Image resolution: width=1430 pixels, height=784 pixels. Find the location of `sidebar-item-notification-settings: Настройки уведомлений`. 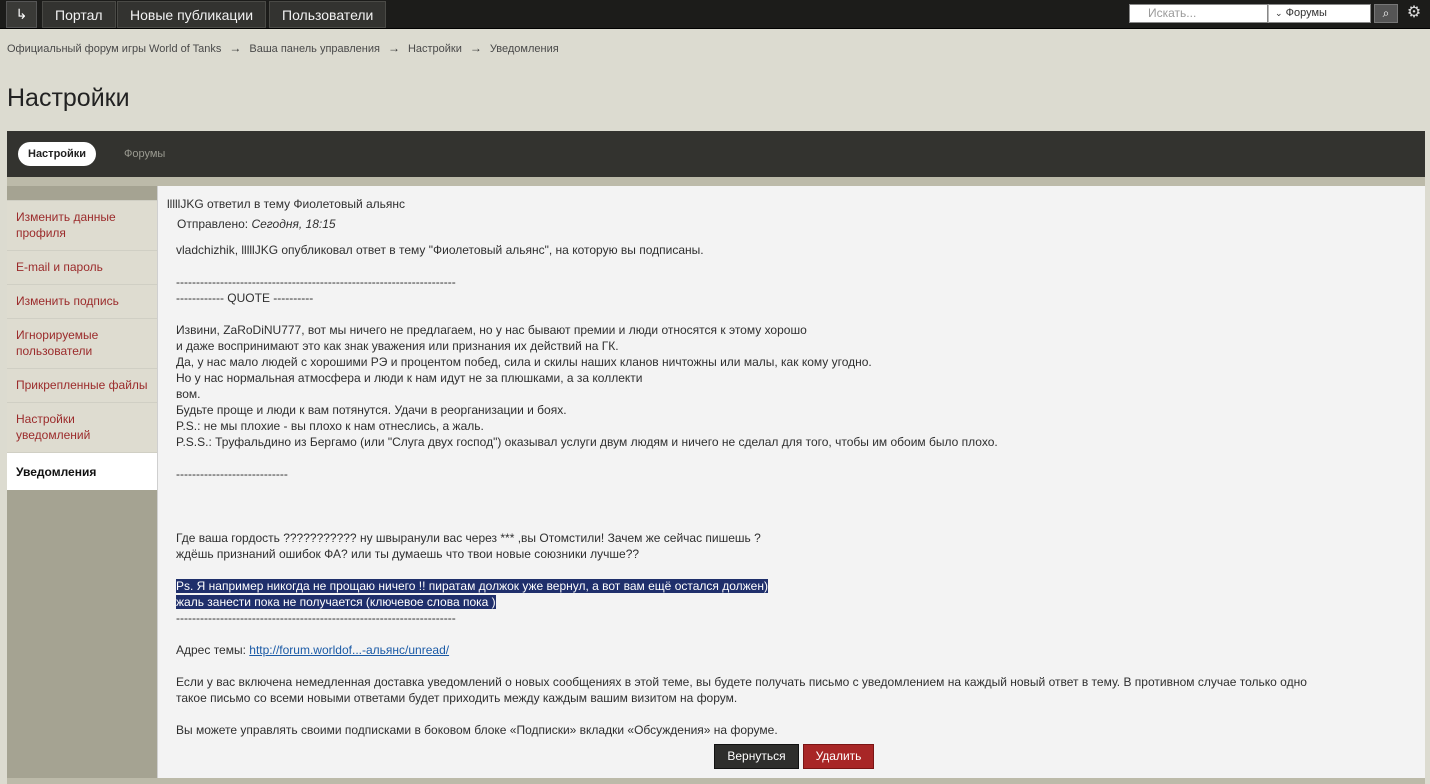

sidebar-item-notification-settings: Настройки уведомлений is located at coordinates (82, 427).